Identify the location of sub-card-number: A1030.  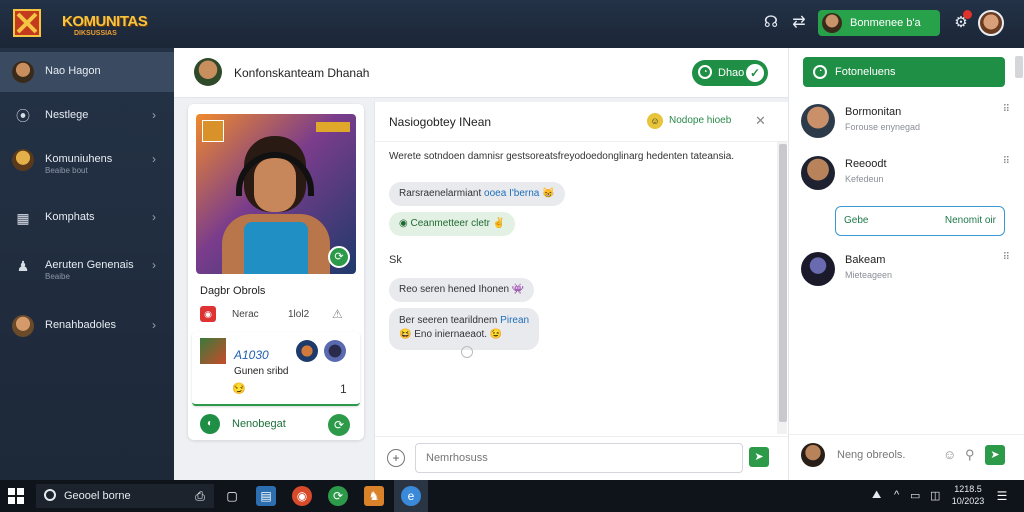
(251, 355).